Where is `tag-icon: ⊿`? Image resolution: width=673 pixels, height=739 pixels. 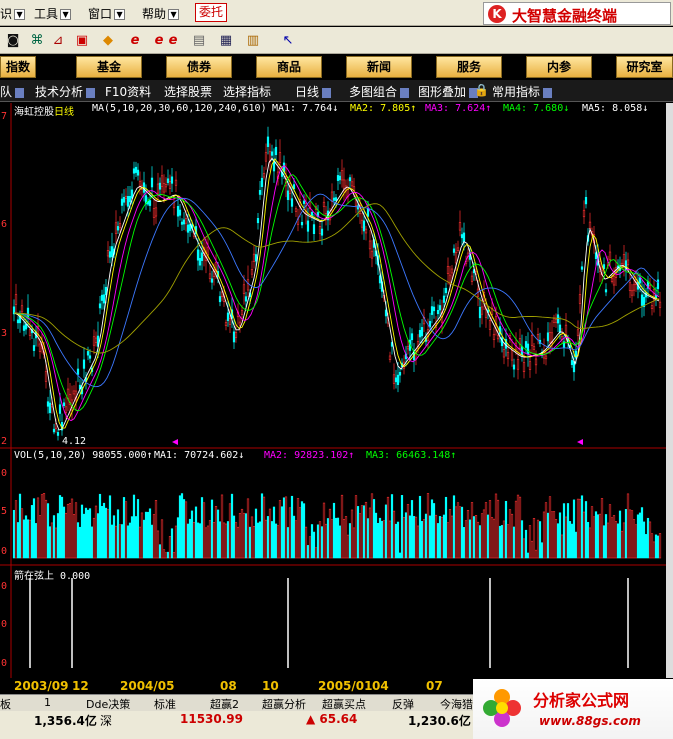
tag-icon: ⊿ is located at coordinates (58, 40).